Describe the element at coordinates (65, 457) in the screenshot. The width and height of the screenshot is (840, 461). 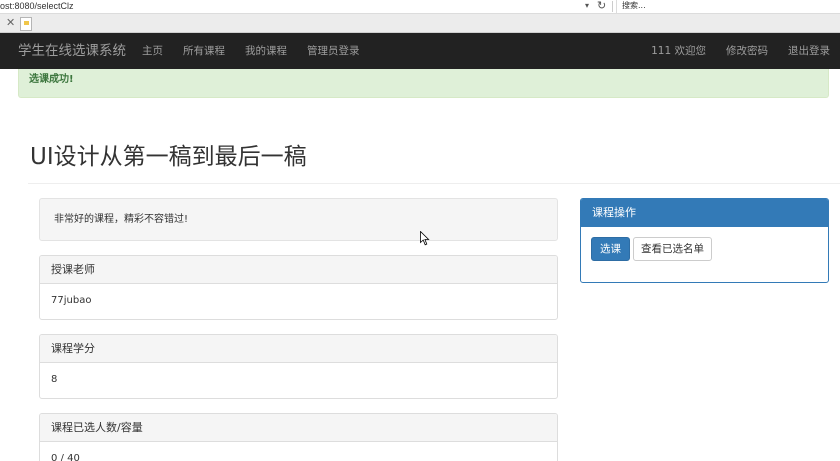
I see `enrollment-value: 0 / 40` at that location.